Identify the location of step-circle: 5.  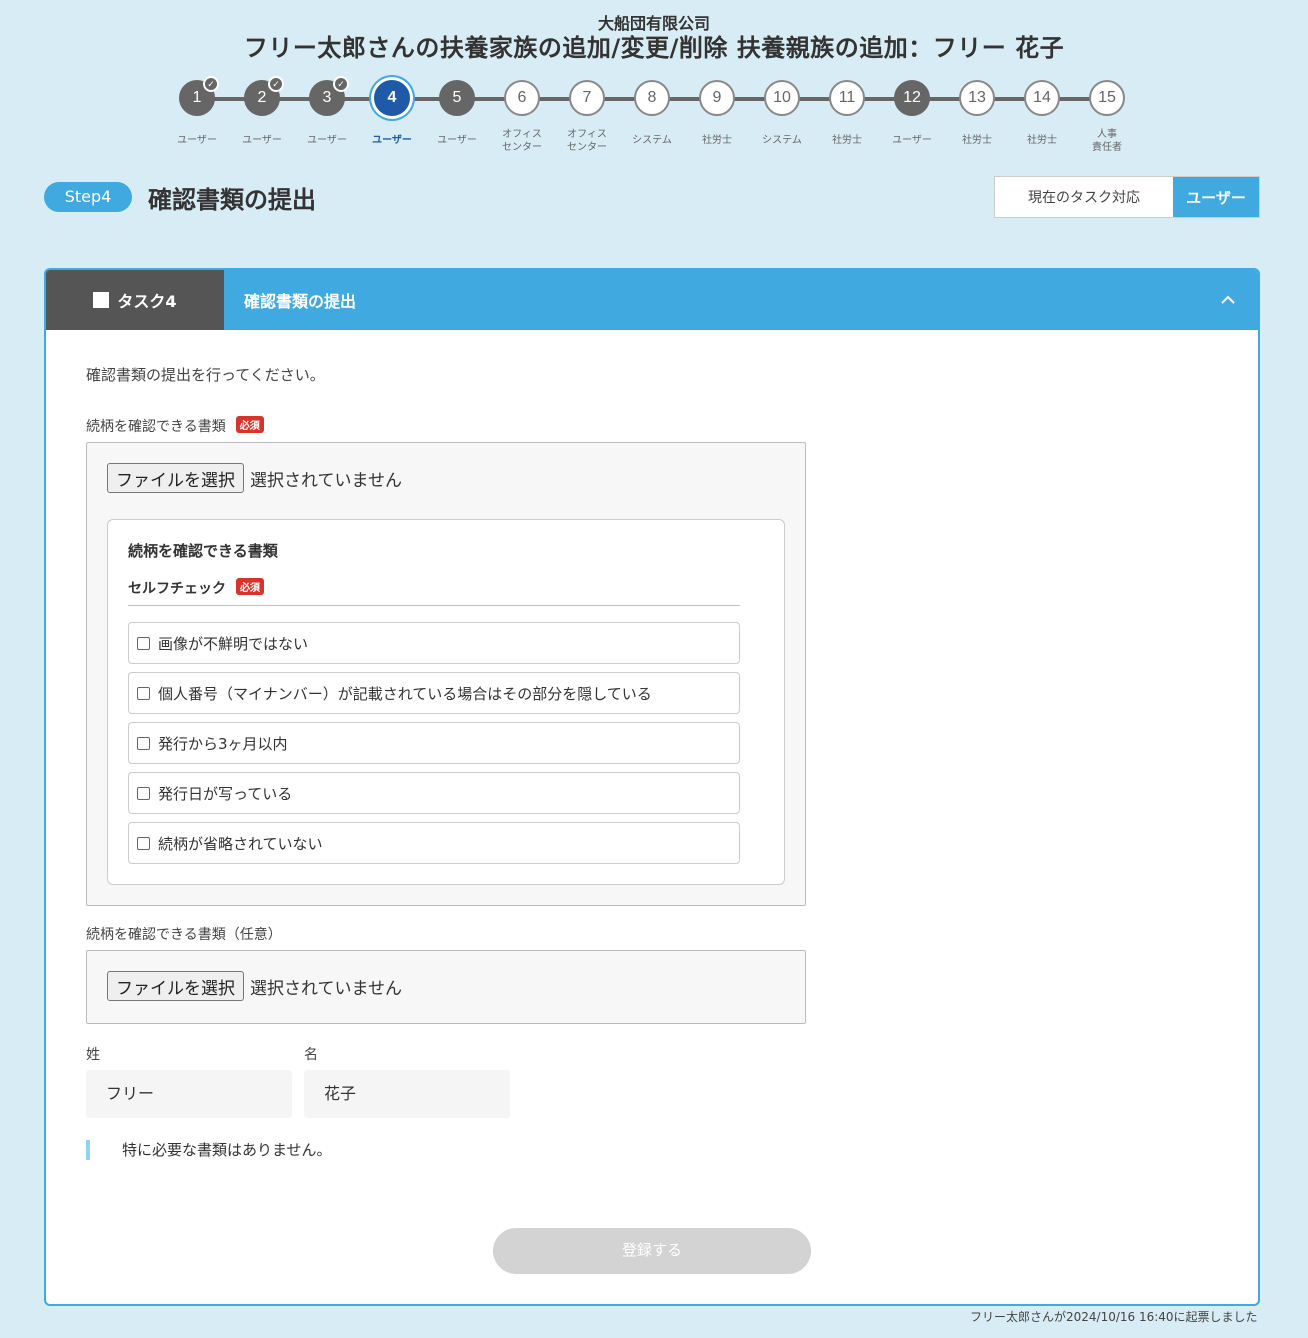
(457, 98).